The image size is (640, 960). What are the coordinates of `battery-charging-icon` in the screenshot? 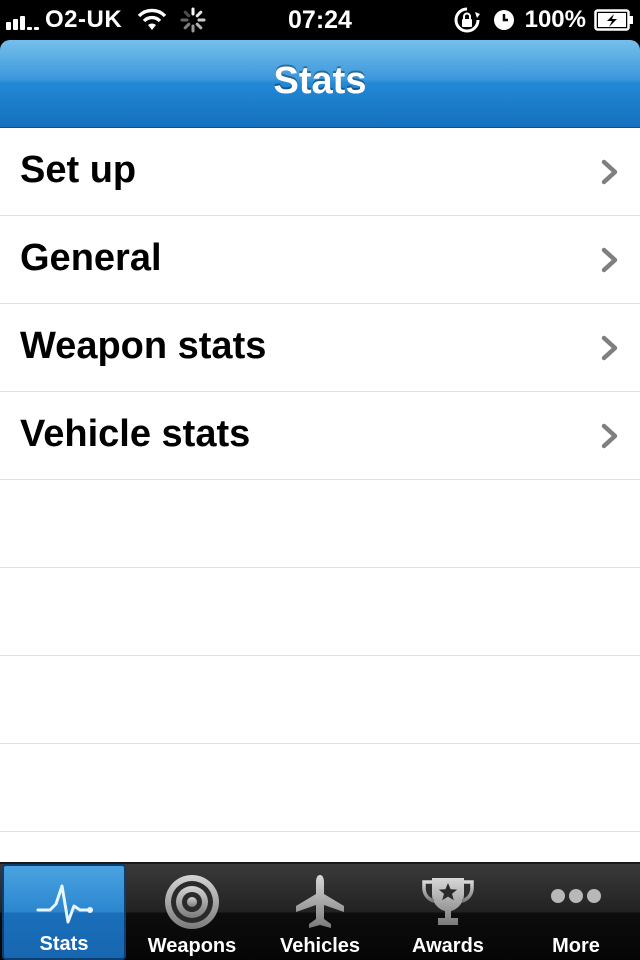 It's located at (613, 20).